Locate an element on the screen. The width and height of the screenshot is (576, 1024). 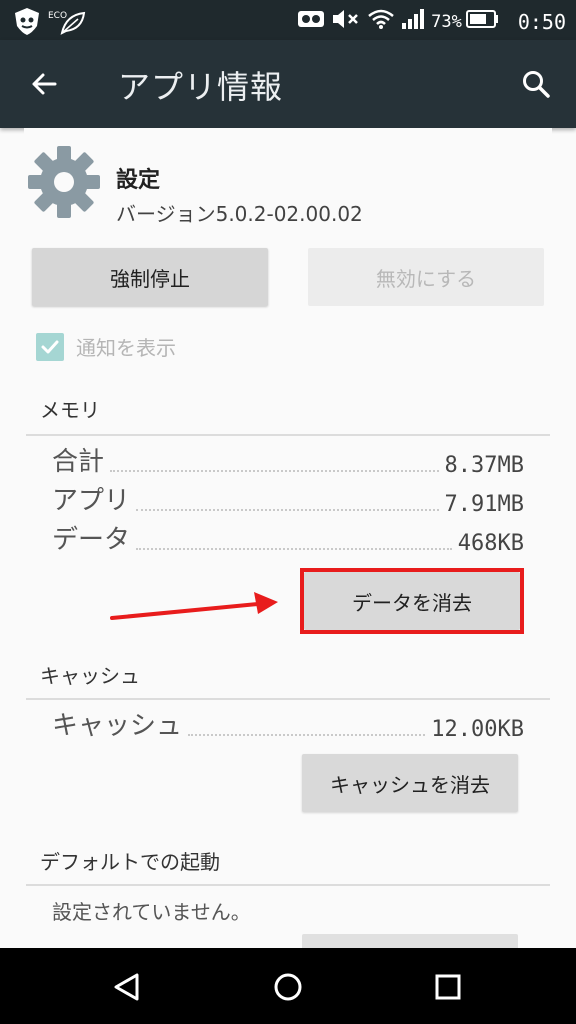
triangle-back-icon is located at coordinates (126, 987).